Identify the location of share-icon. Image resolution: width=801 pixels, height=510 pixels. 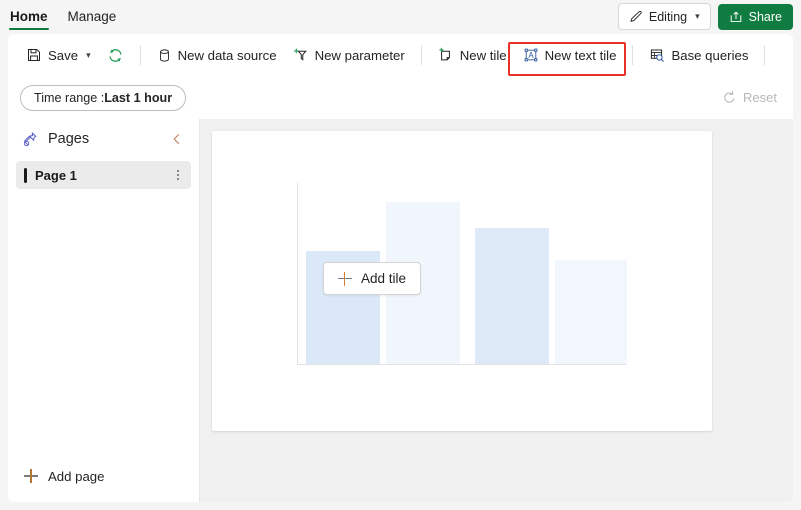
(736, 17).